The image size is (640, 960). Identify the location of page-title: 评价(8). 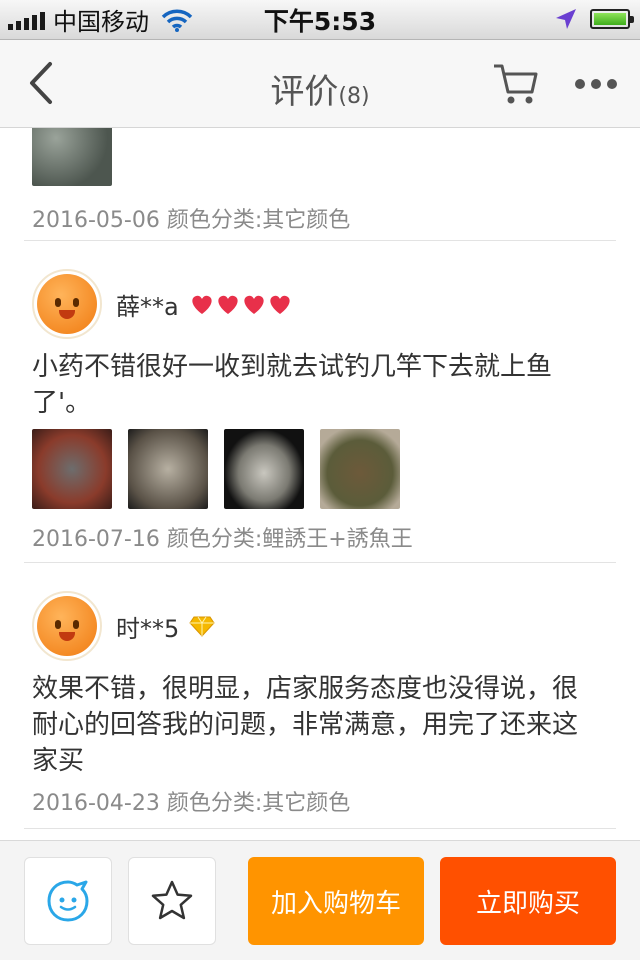
(320, 88).